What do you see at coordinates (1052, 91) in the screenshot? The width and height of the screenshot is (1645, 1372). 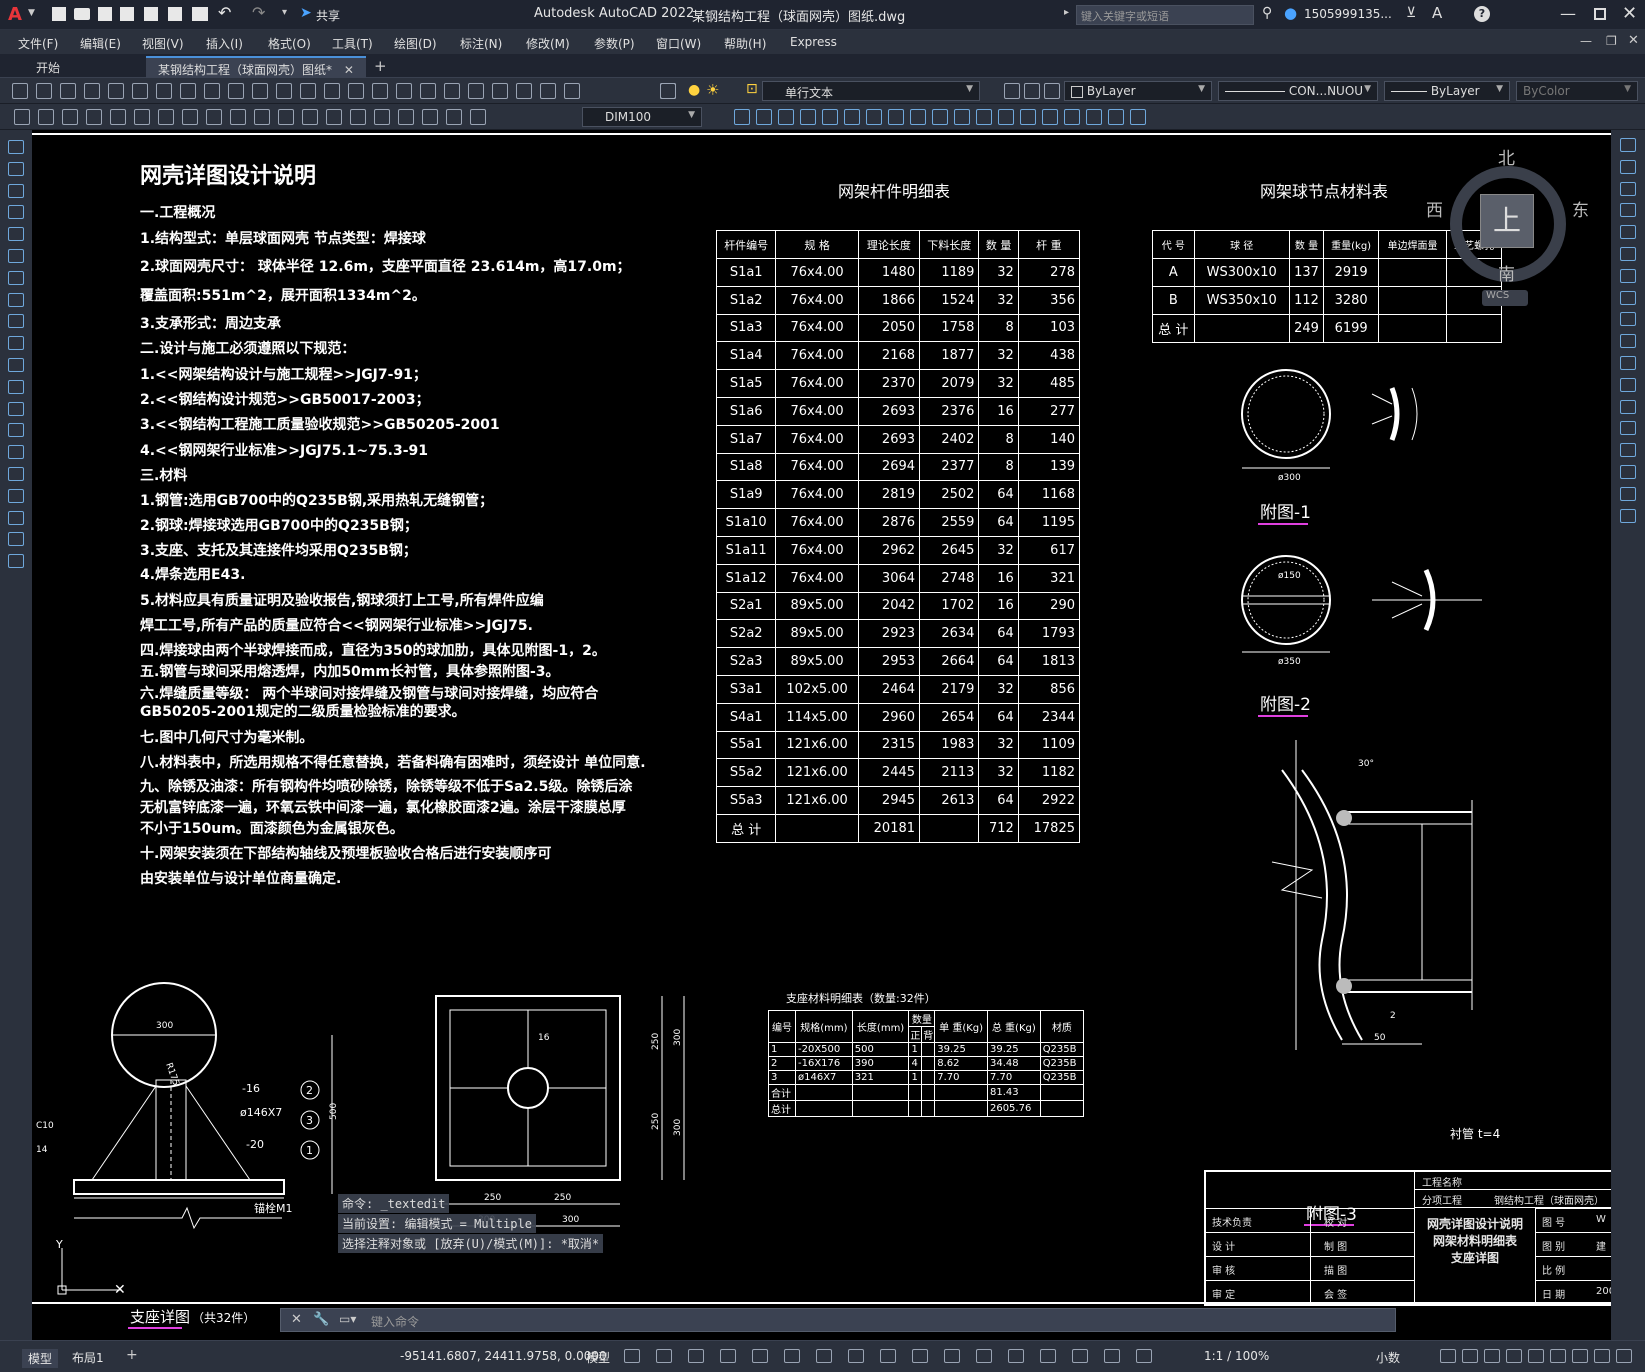 I see `layer-off-icon` at bounding box center [1052, 91].